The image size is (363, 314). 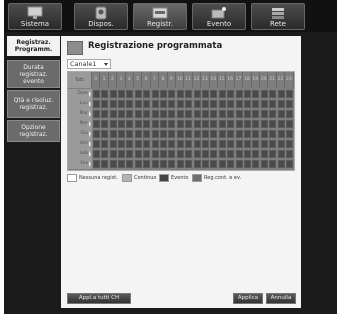 I want to click on hour-header: 7, so click(x=155, y=80).